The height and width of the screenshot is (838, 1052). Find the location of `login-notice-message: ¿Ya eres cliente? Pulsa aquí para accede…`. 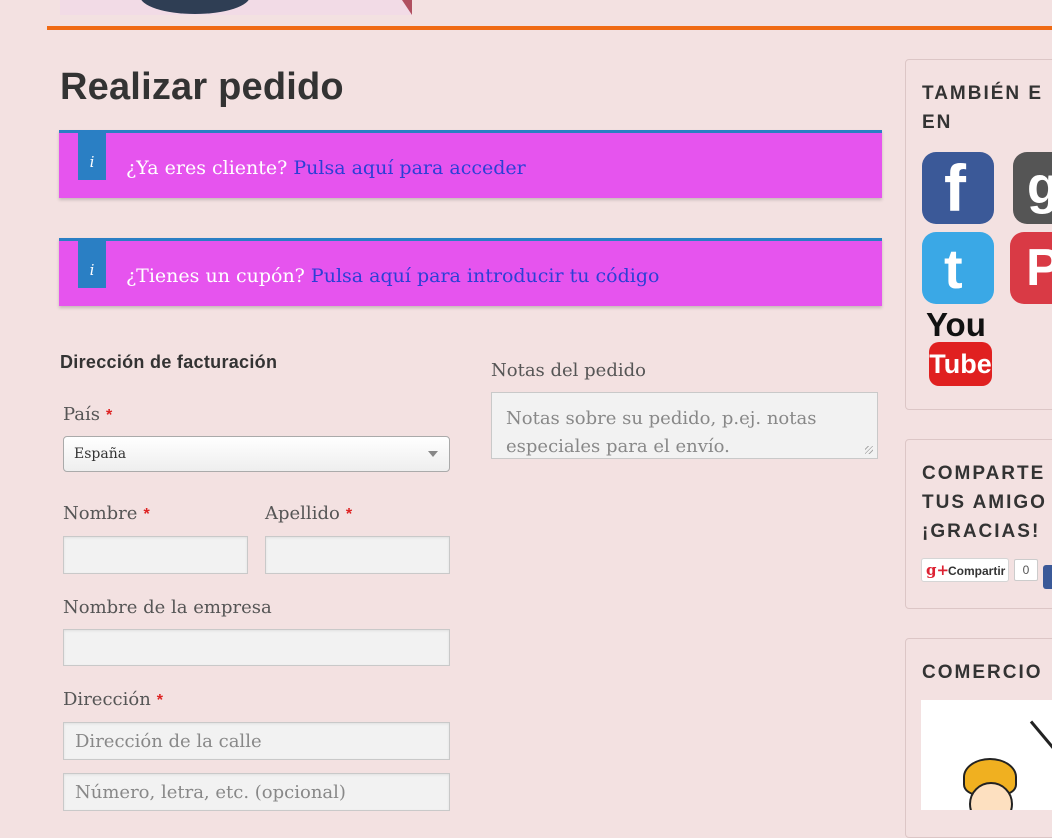

login-notice-message: ¿Ya eres cliente? Pulsa aquí para accede… is located at coordinates (326, 168).